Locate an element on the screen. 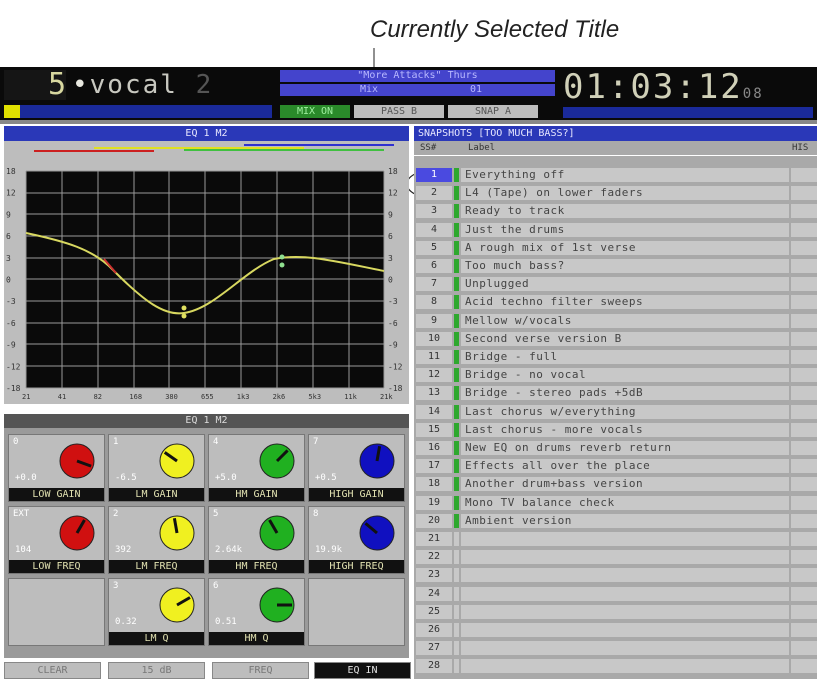 The height and width of the screenshot is (679, 817). snapshot-row: 19 Mono TV balance check is located at coordinates (615, 503).